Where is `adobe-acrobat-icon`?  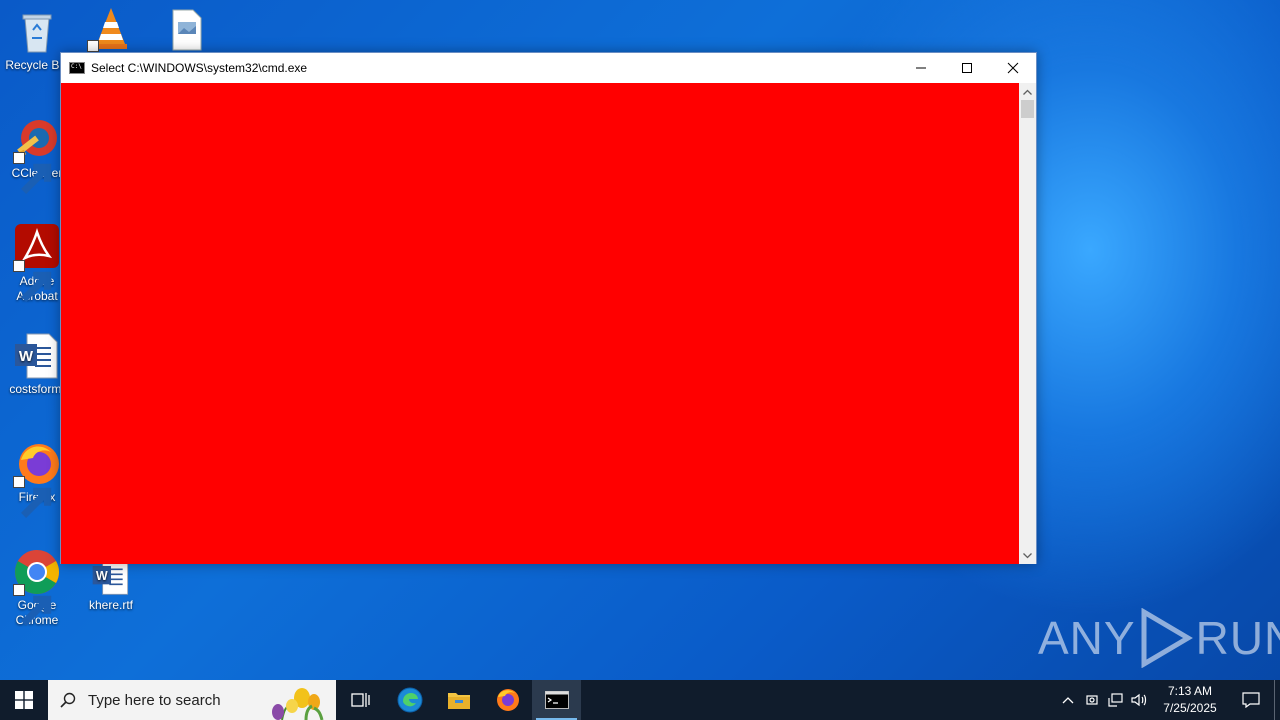
adobe-acrobat-icon is located at coordinates (37, 263).